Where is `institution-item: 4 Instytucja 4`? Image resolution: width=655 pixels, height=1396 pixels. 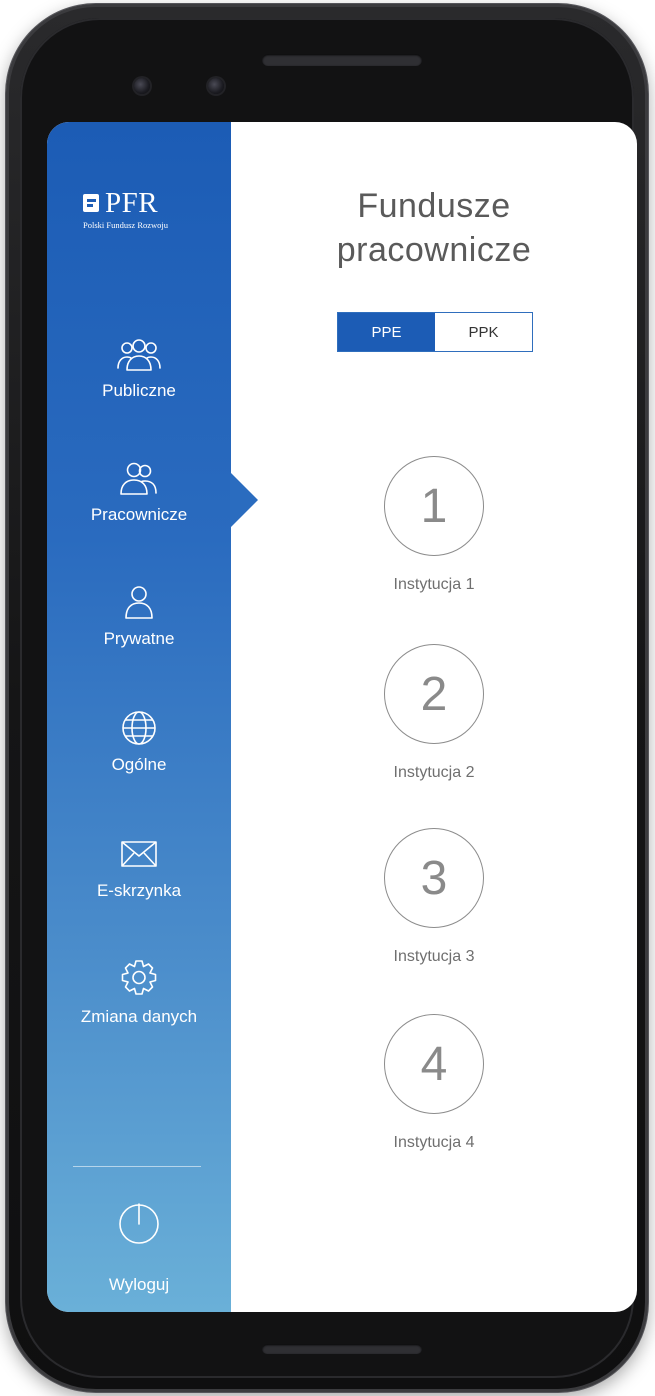 institution-item: 4 Instytucja 4 is located at coordinates (434, 1083).